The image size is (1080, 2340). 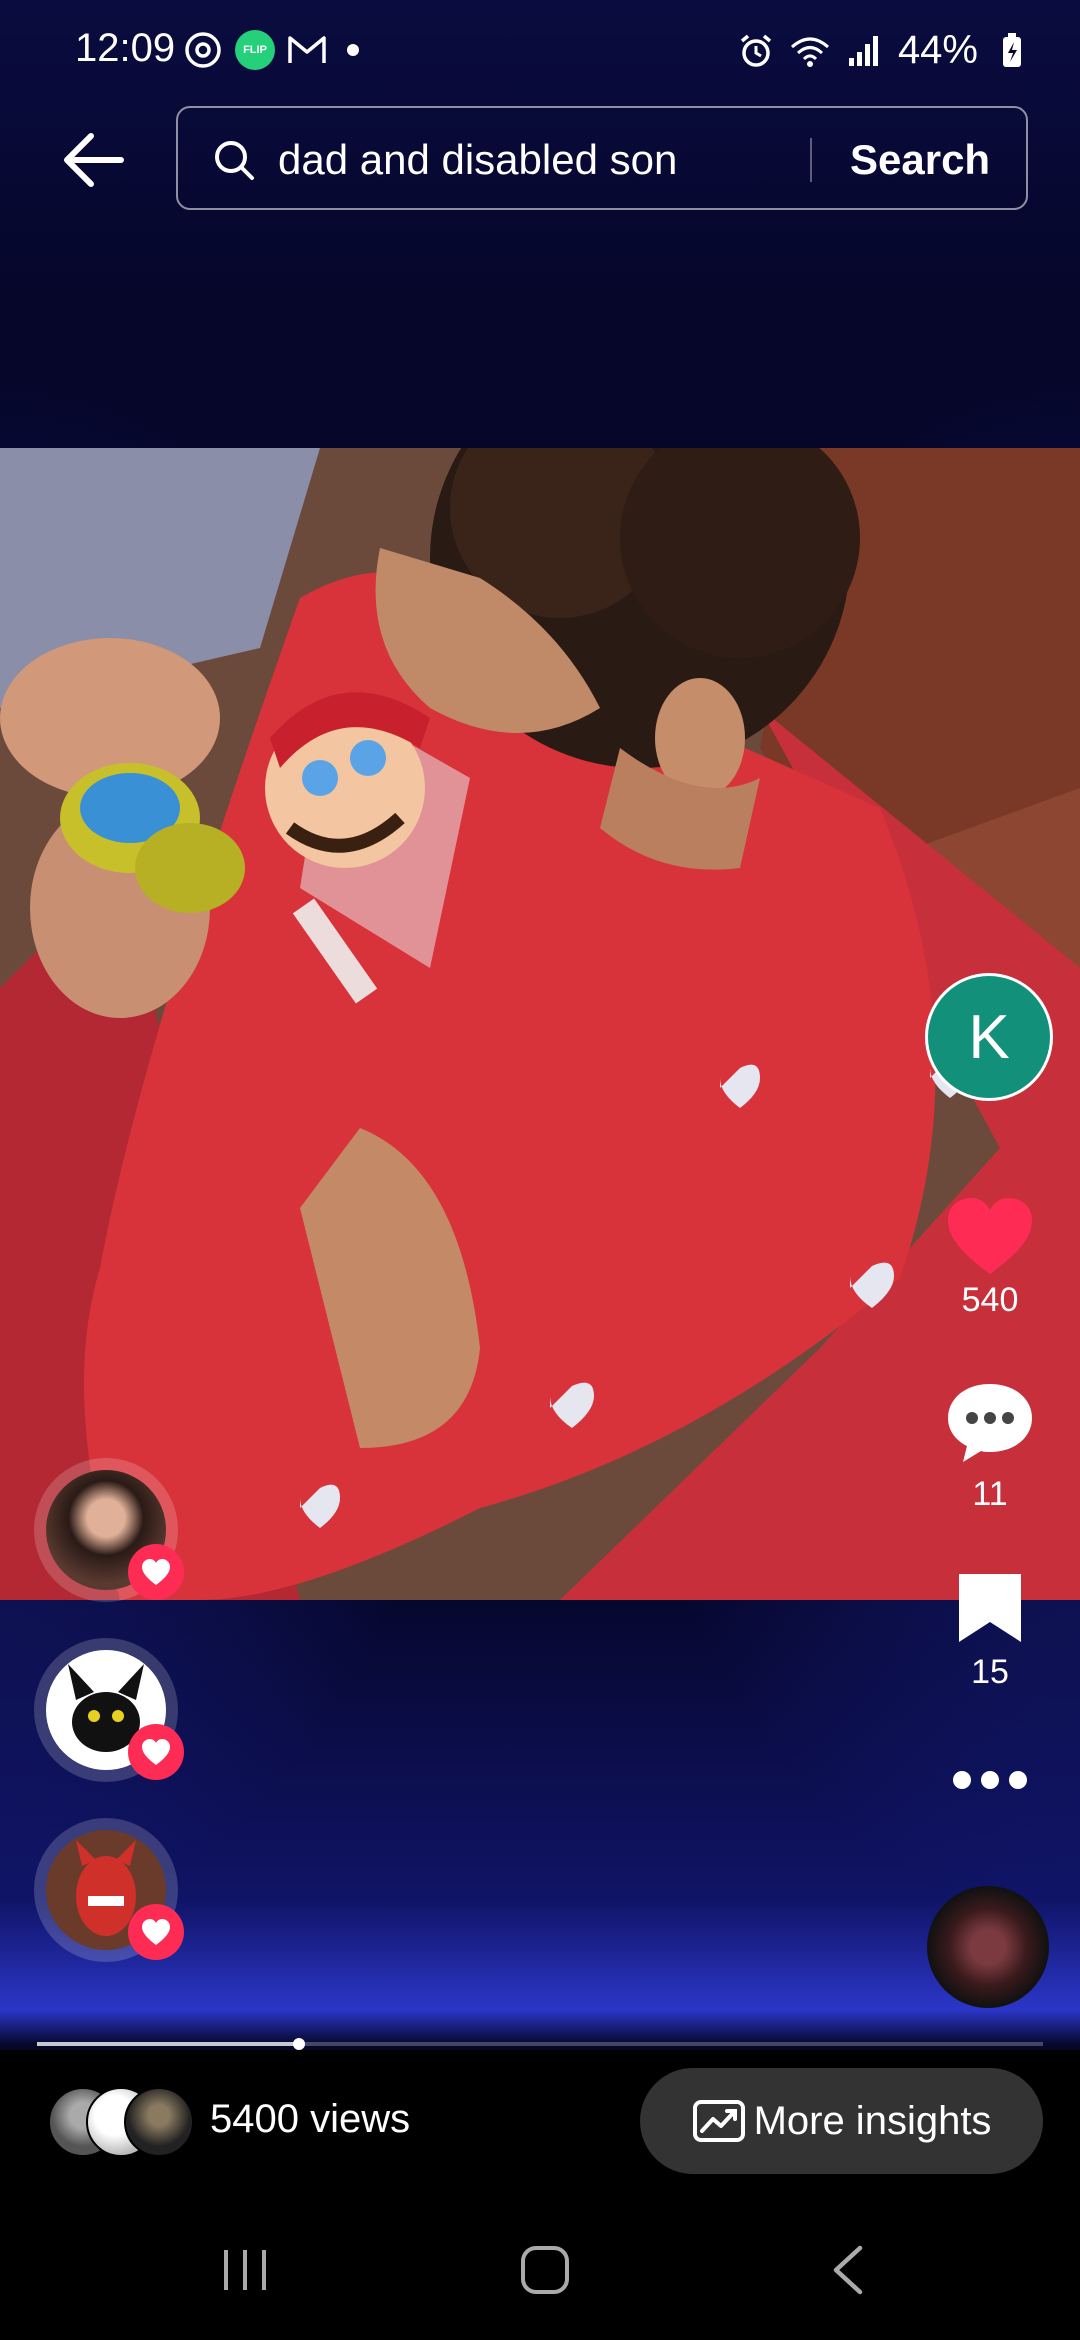 I want to click on flip-app-icon: FLIP, so click(x=255, y=50).